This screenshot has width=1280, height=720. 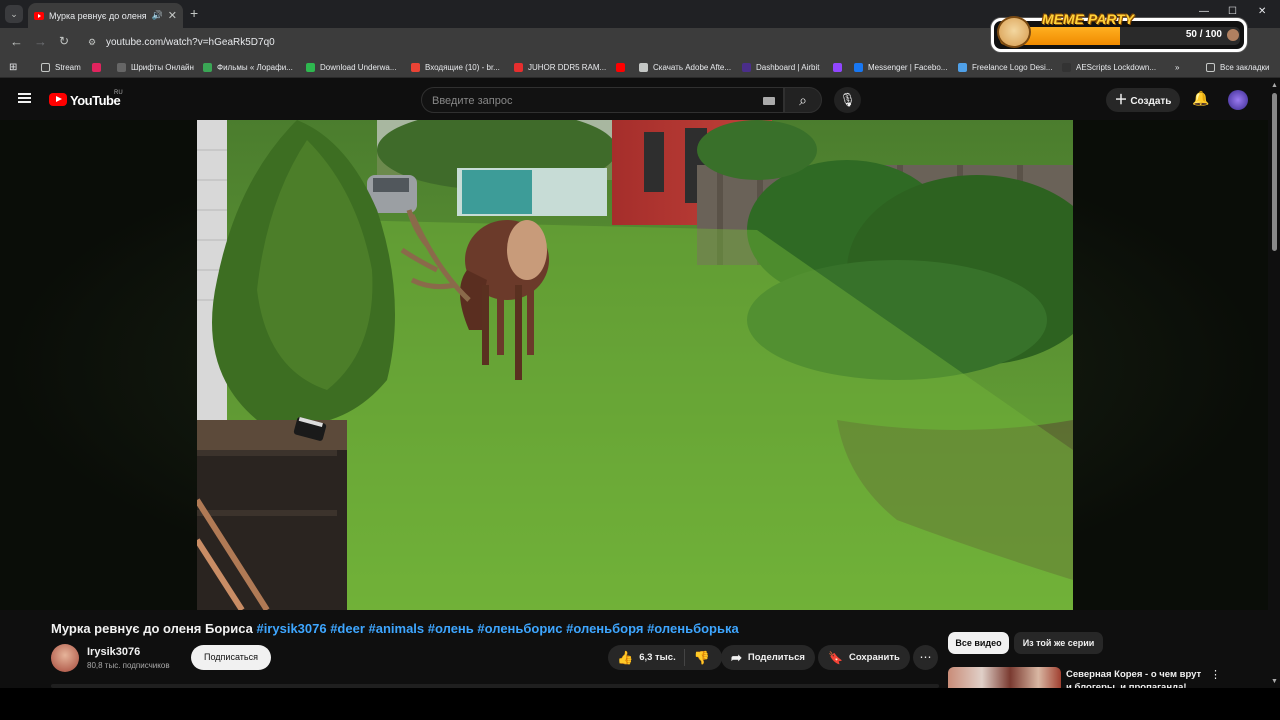 I want to click on back-icon: ←, so click(x=16, y=41).